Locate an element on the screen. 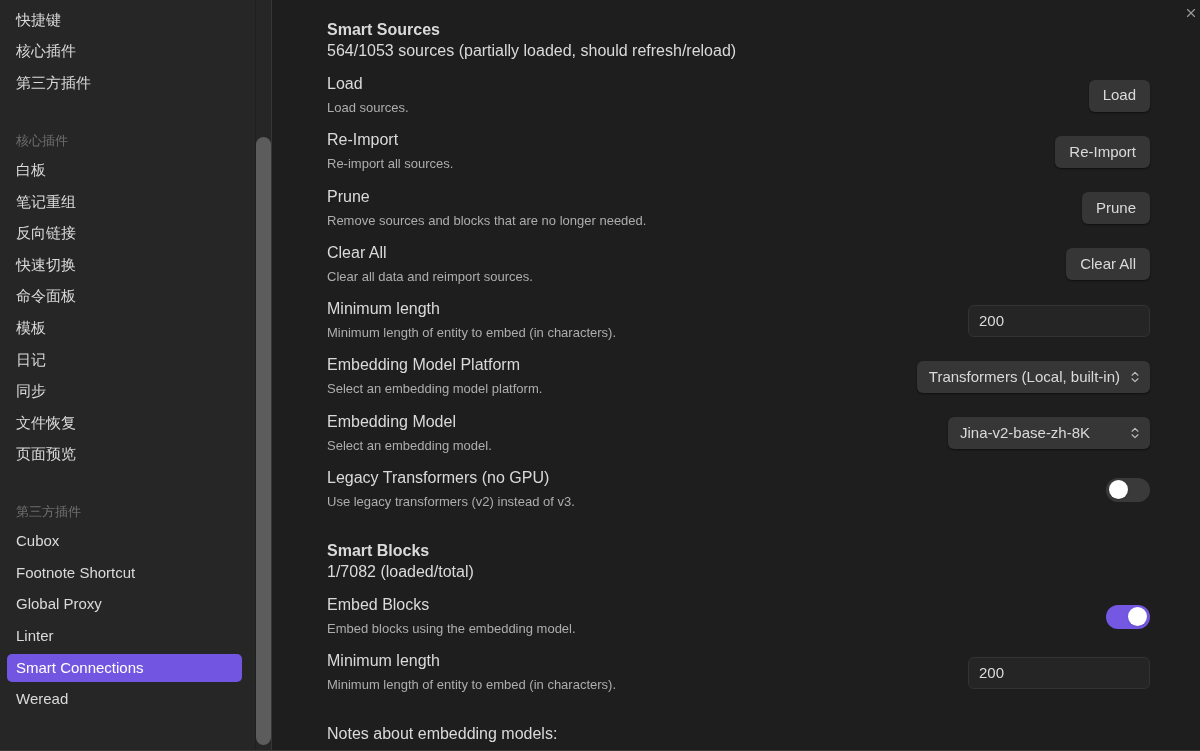 This screenshot has height=751, width=1200. sidebar-item: Linter is located at coordinates (124, 636).